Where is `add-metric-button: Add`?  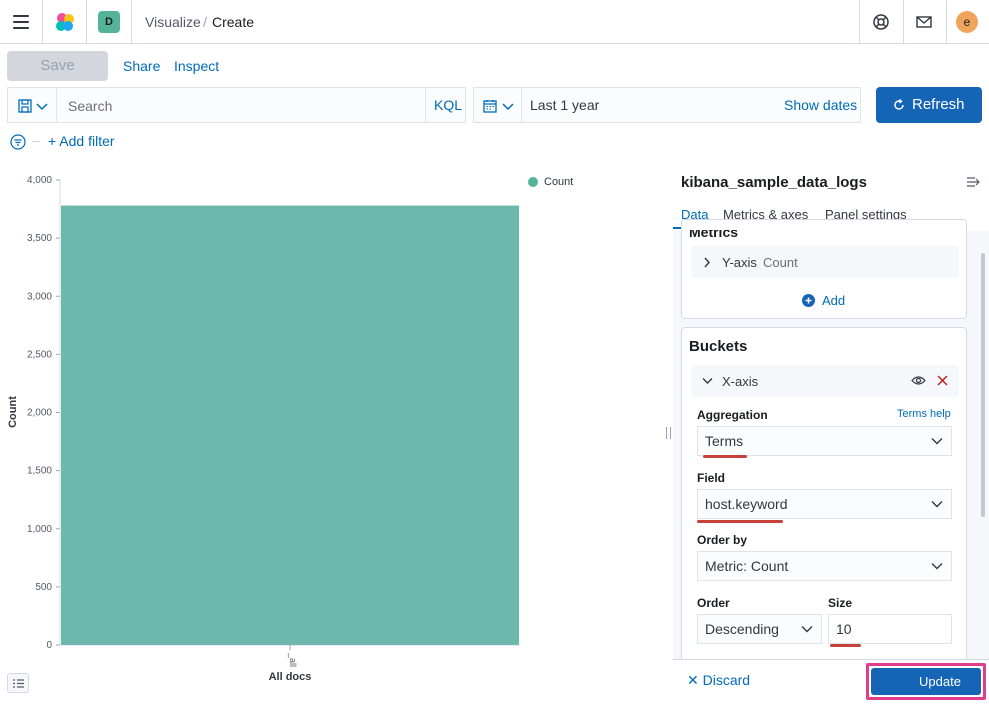
add-metric-button: Add is located at coordinates (824, 301).